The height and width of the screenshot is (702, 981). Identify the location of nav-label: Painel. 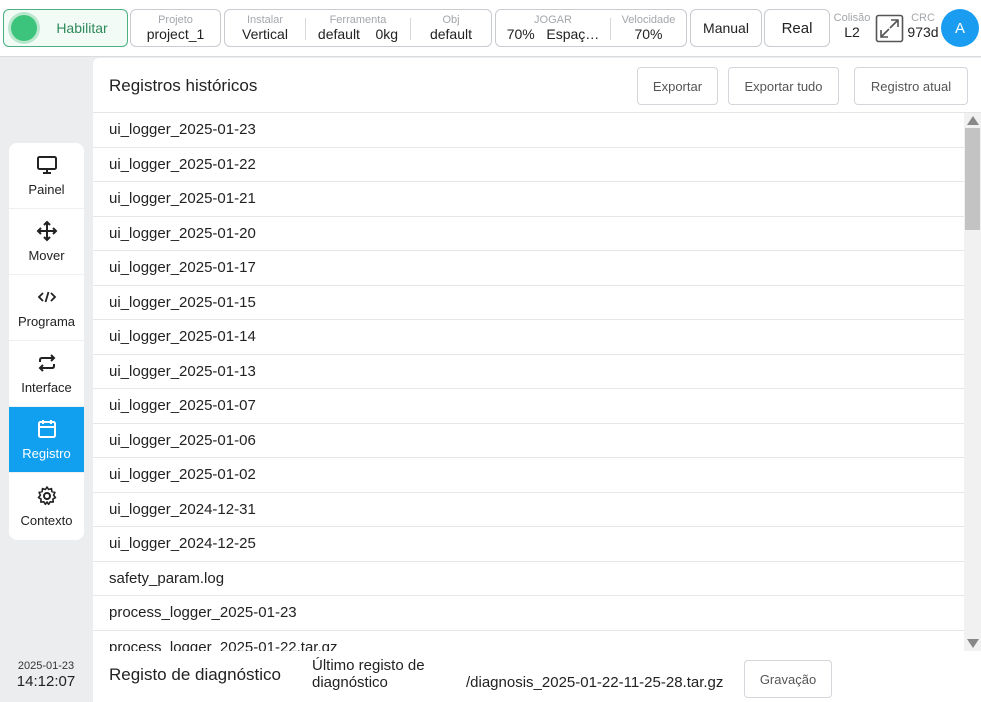
(46, 189).